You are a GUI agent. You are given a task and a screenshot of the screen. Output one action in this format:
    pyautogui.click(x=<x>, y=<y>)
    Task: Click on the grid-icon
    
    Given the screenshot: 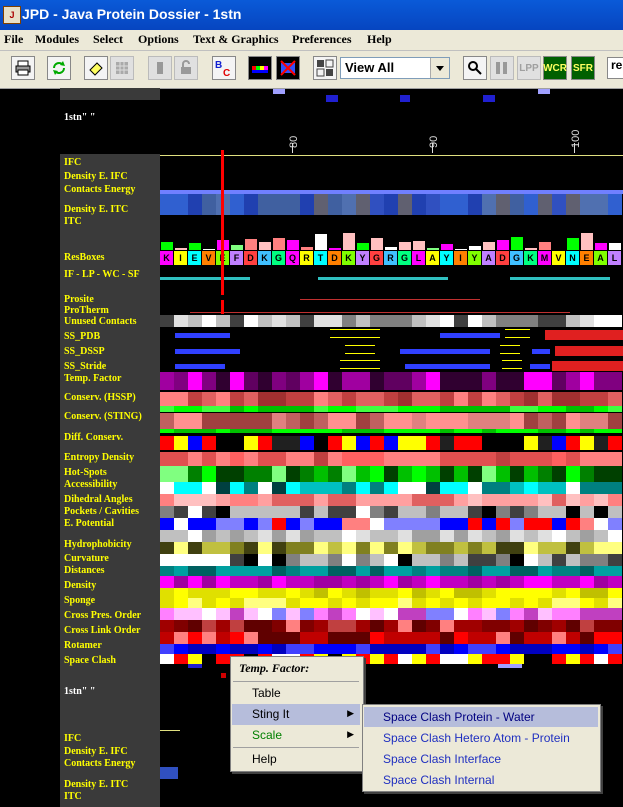 What is the action you would take?
    pyautogui.click(x=122, y=68)
    